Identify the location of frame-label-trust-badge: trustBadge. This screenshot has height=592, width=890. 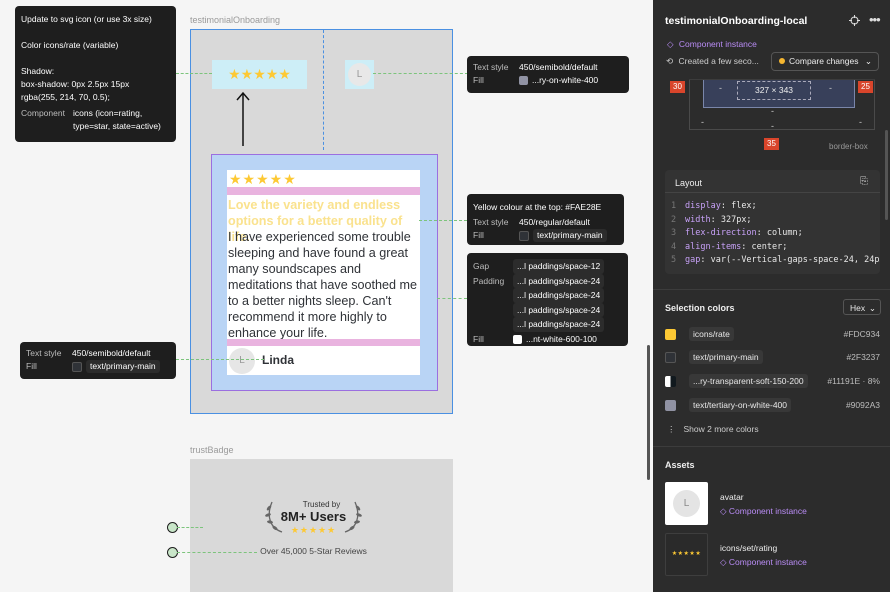
(212, 450).